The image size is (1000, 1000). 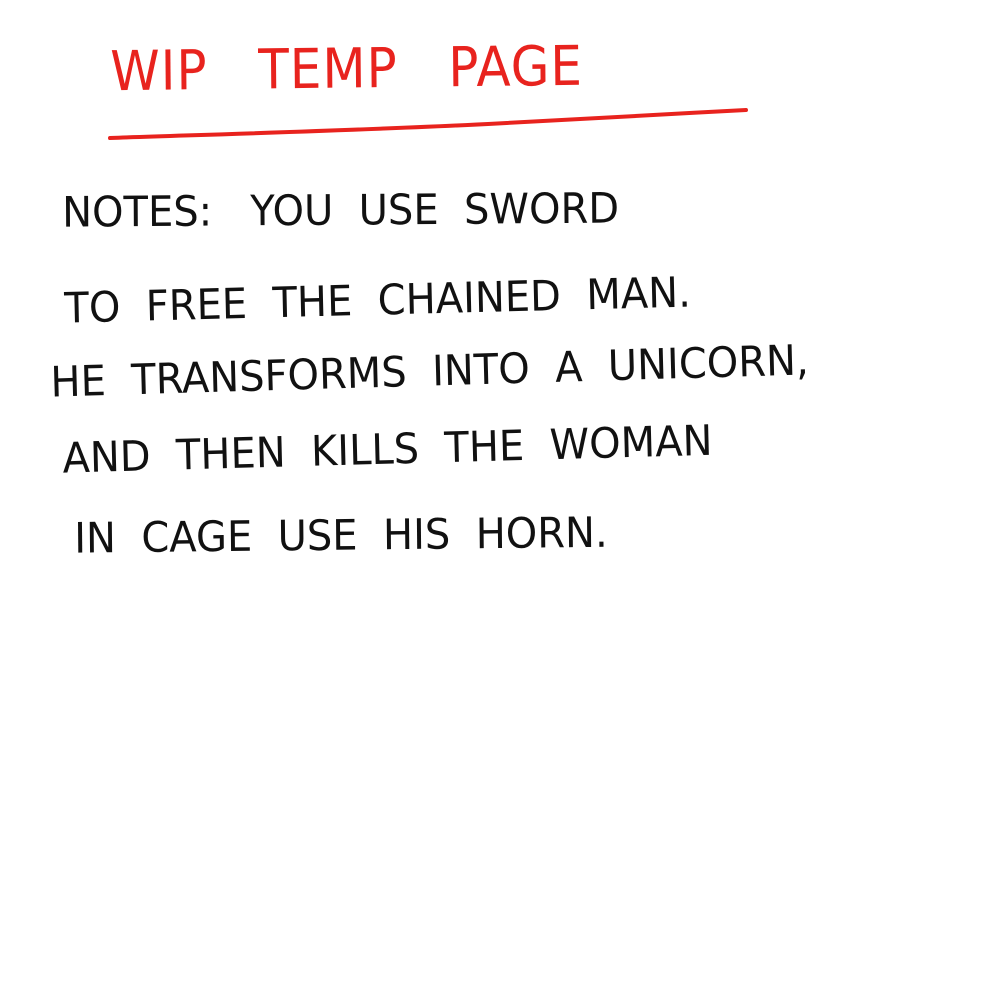 What do you see at coordinates (387, 450) in the screenshot?
I see `notes-line-4: AND THEN KILLS THE WOMAN` at bounding box center [387, 450].